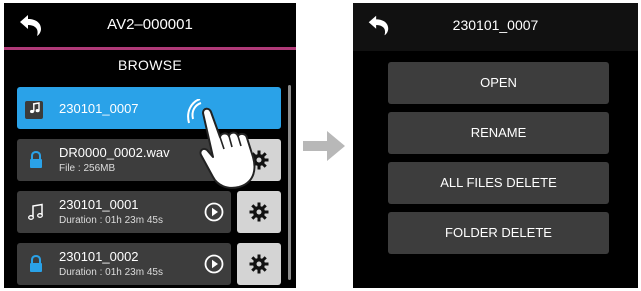 The height and width of the screenshot is (291, 641). Describe the element at coordinates (221, 144) in the screenshot. I see `tap-hand-icon` at that location.